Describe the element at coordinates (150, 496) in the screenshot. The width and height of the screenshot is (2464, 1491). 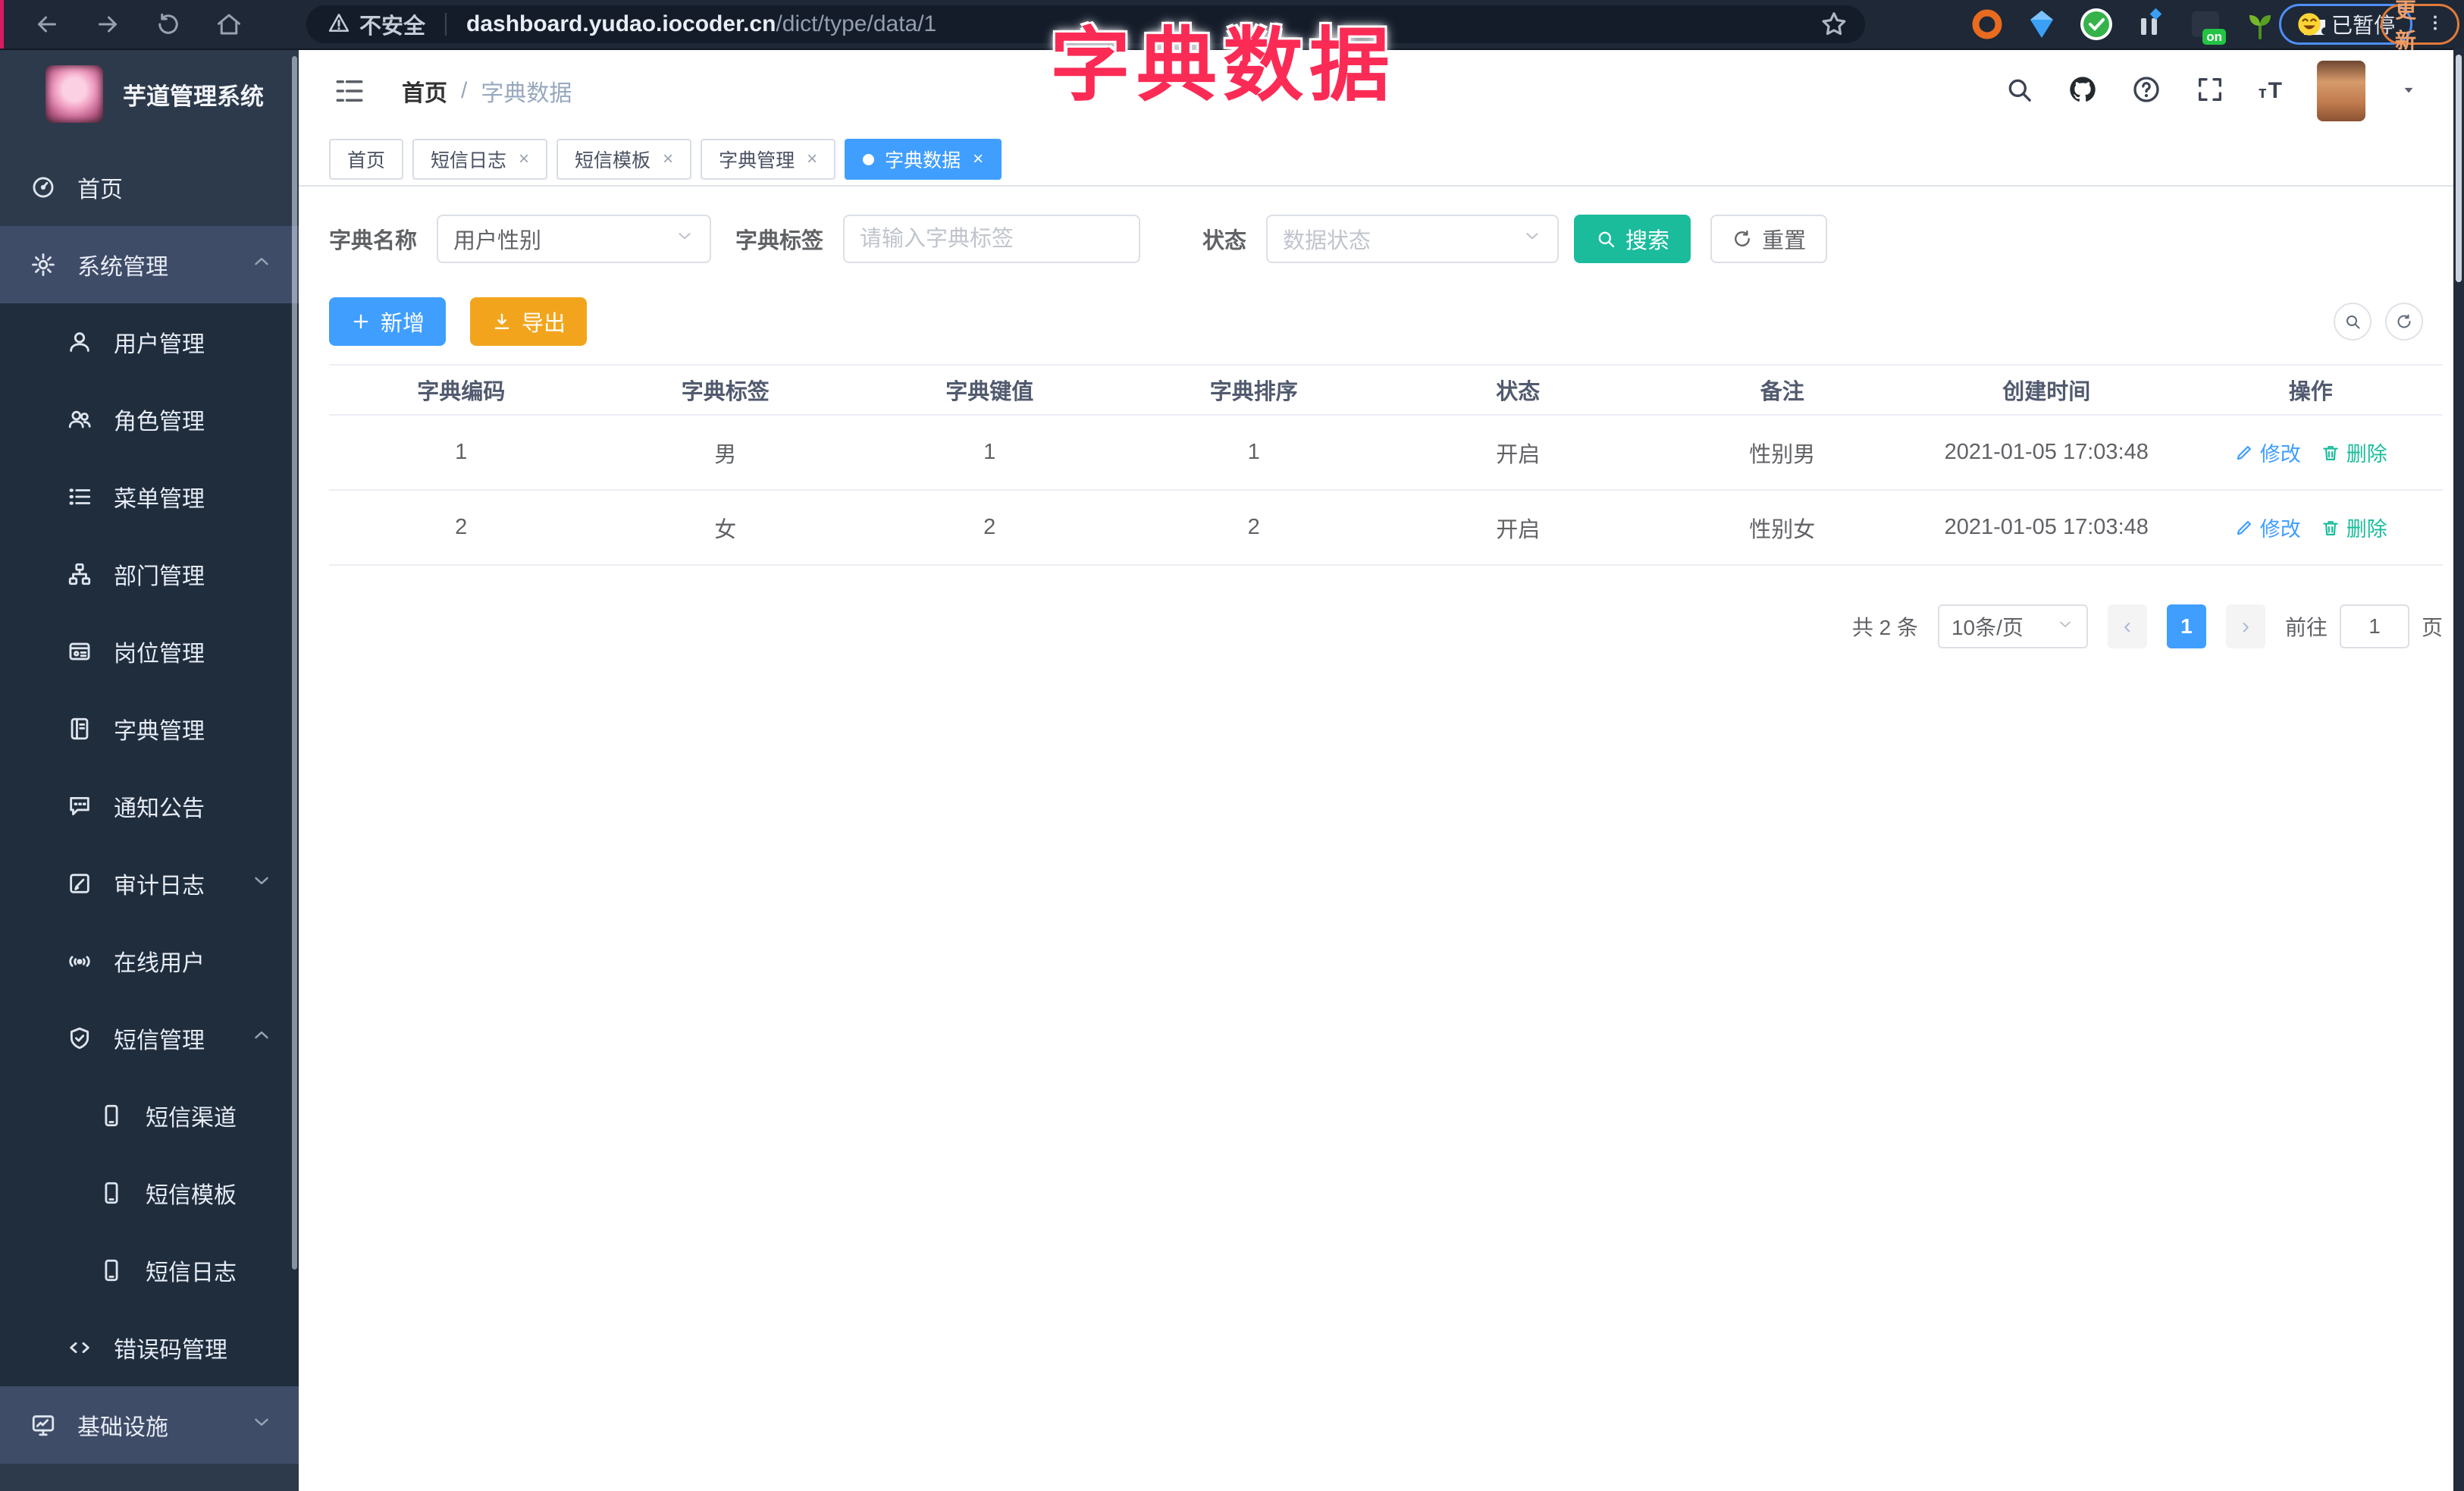
I see `sidebar-item-menu-management: 菜单管理` at that location.